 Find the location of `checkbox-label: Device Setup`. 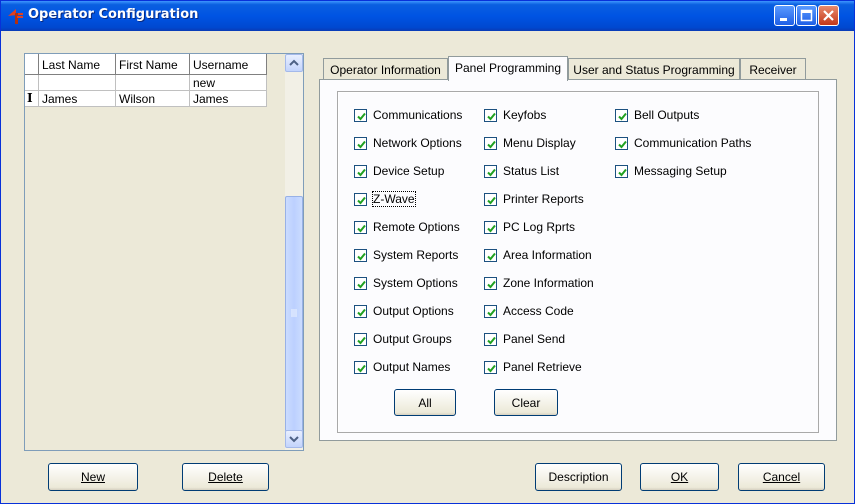

checkbox-label: Device Setup is located at coordinates (409, 171).